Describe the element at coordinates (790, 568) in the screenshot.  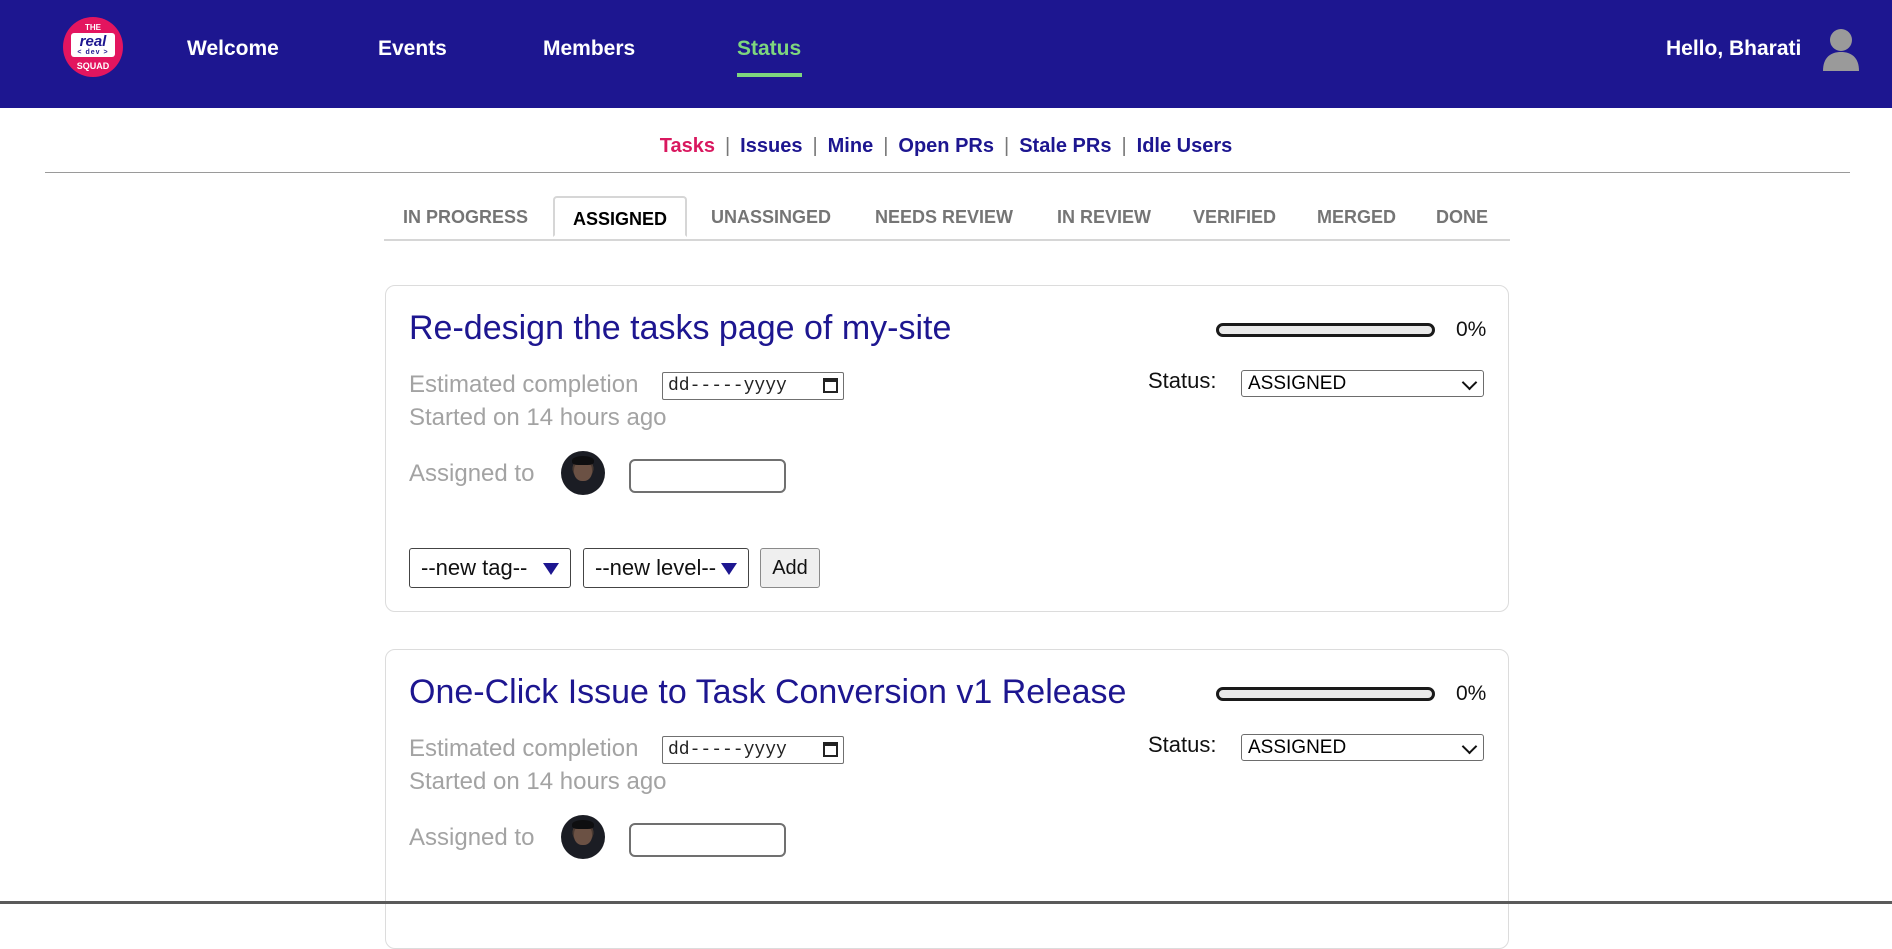
I see `add-tag-button: Add` at that location.